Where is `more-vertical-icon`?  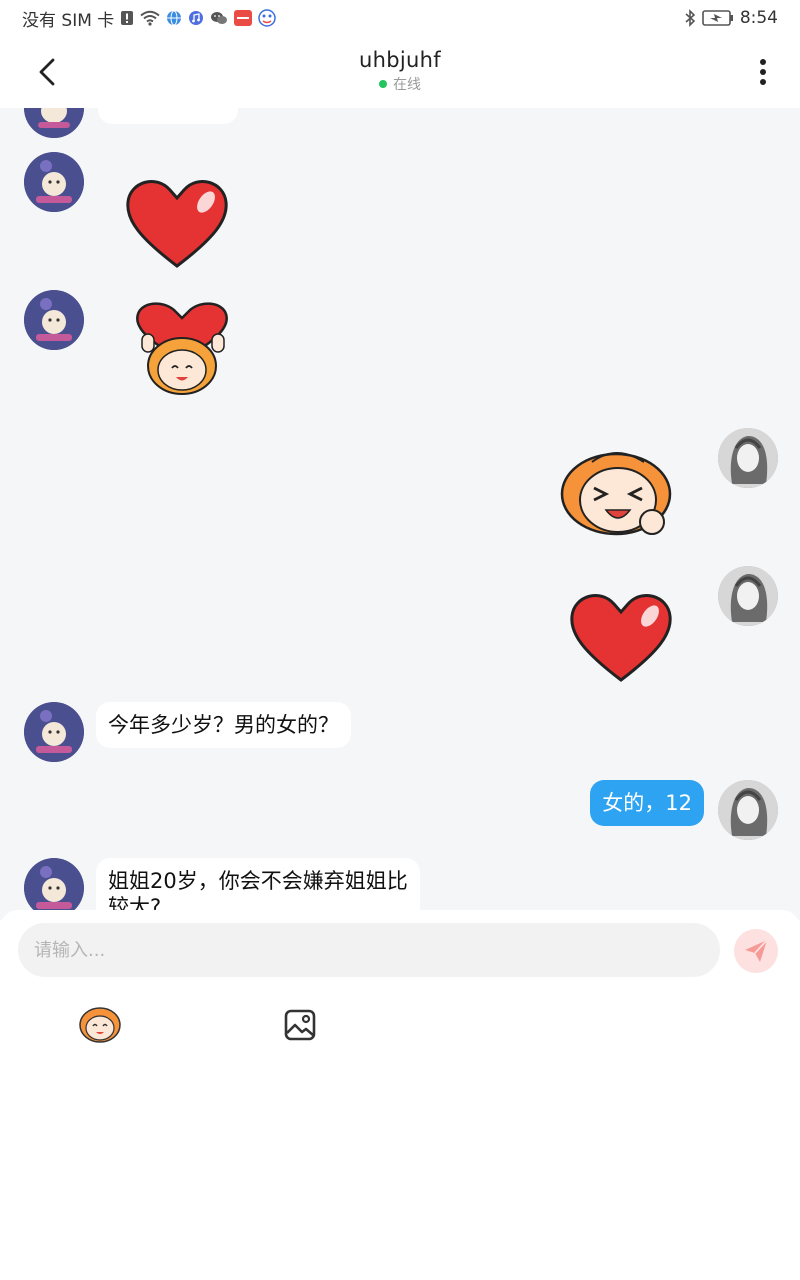 more-vertical-icon is located at coordinates (763, 72).